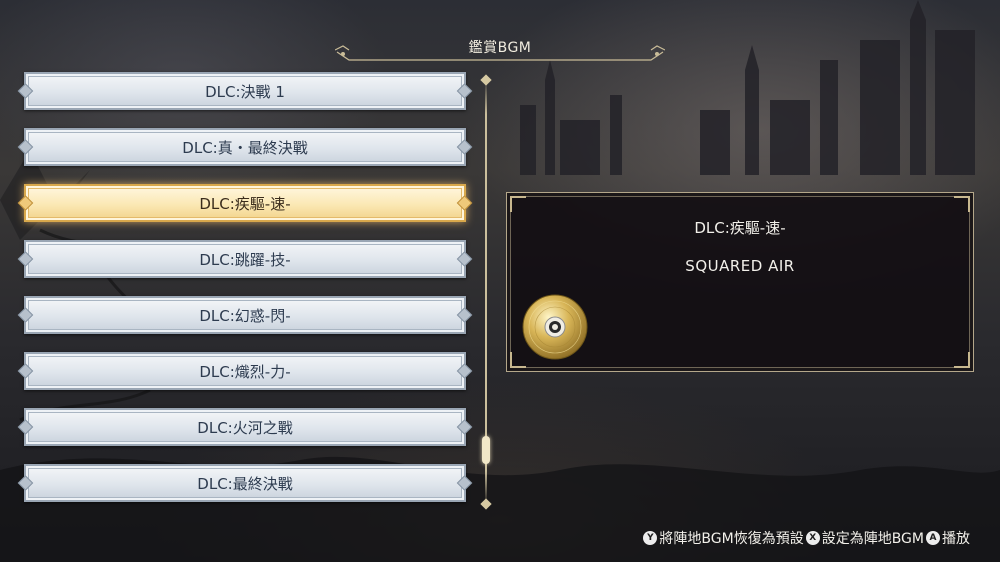  I want to click on cd-disc-icon, so click(555, 327).